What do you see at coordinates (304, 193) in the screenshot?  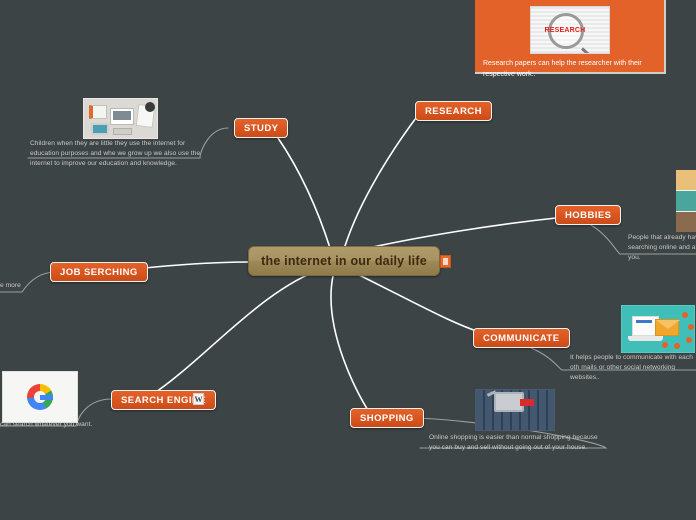 I see `link-study` at bounding box center [304, 193].